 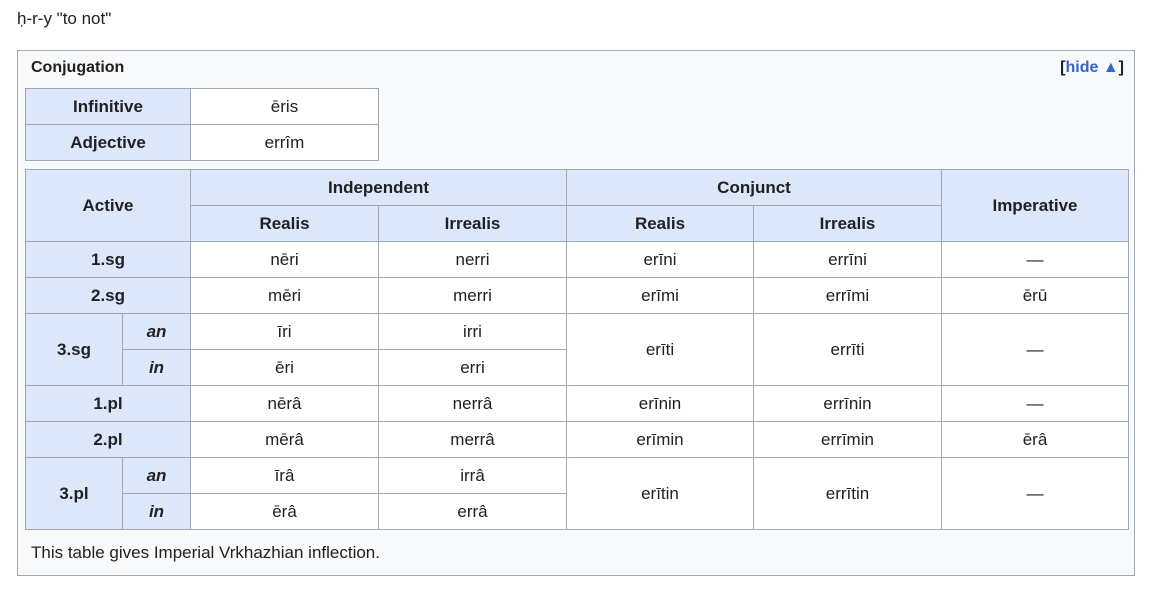 I want to click on hide-link: hide ▲, so click(x=1092, y=67).